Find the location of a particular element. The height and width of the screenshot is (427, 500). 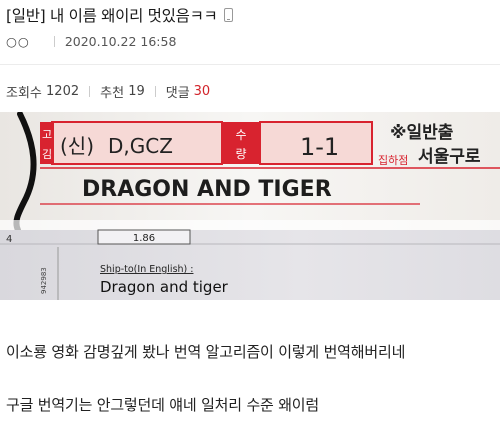

comment-count-value: 30 is located at coordinates (202, 91).